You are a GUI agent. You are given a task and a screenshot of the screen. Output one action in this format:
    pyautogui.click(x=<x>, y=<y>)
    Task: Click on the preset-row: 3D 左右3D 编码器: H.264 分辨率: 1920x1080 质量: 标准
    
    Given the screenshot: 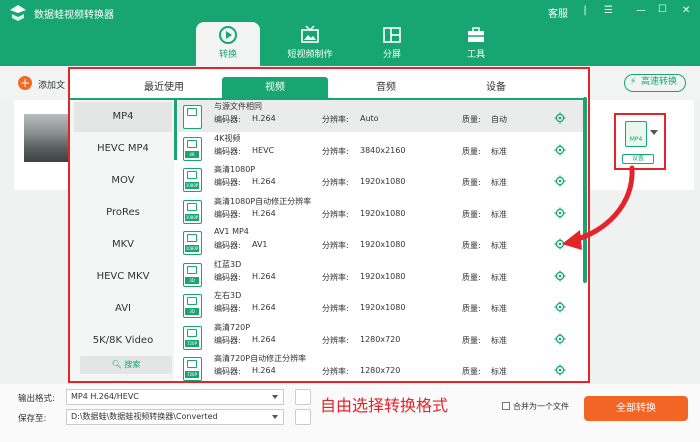 What is the action you would take?
    pyautogui.click(x=380, y=305)
    